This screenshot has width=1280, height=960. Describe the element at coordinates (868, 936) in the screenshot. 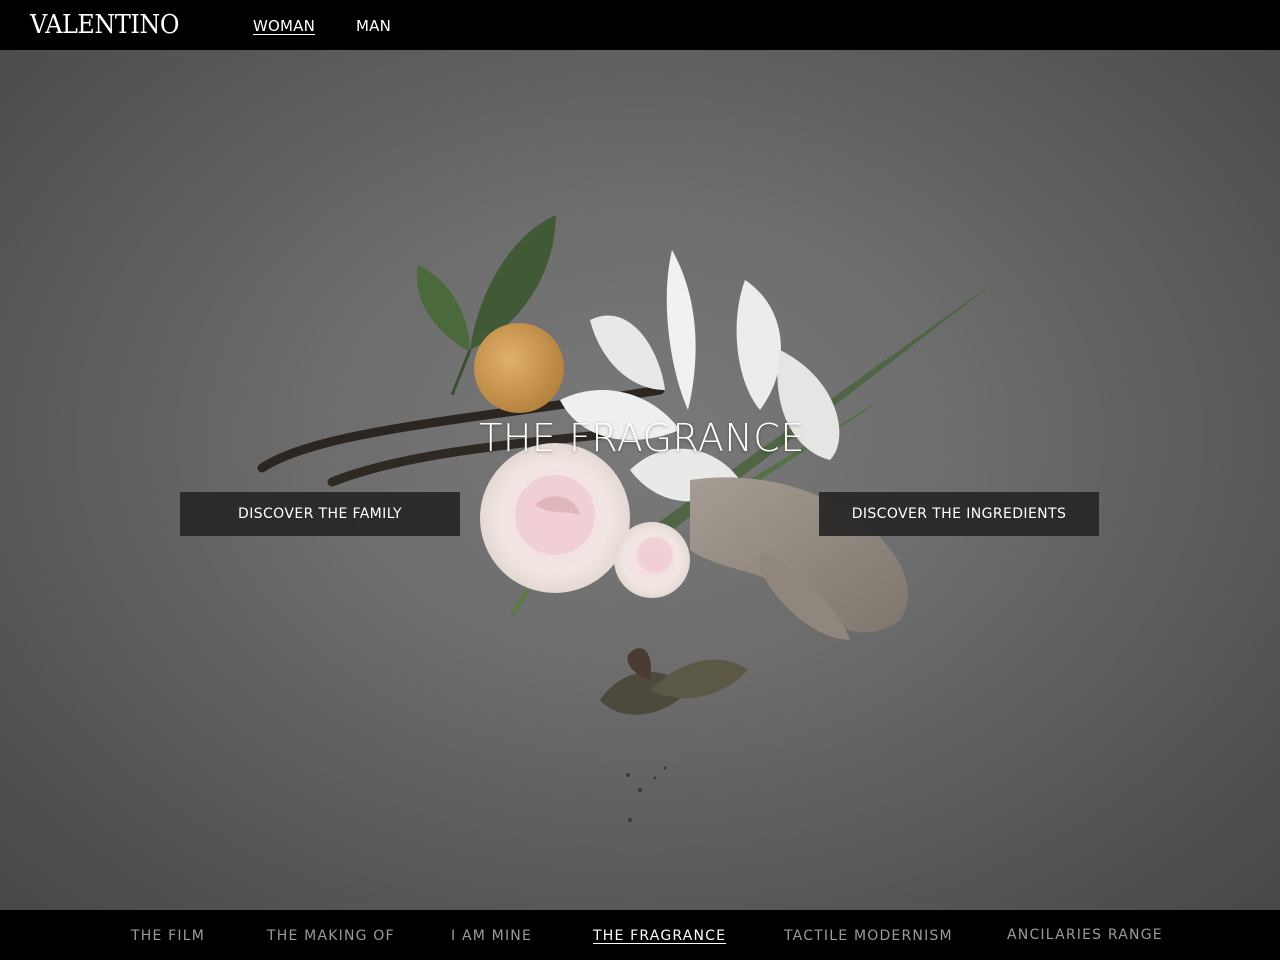

I see `bottom-nav-tactile-modernism: TACTILE MODERNISM` at that location.